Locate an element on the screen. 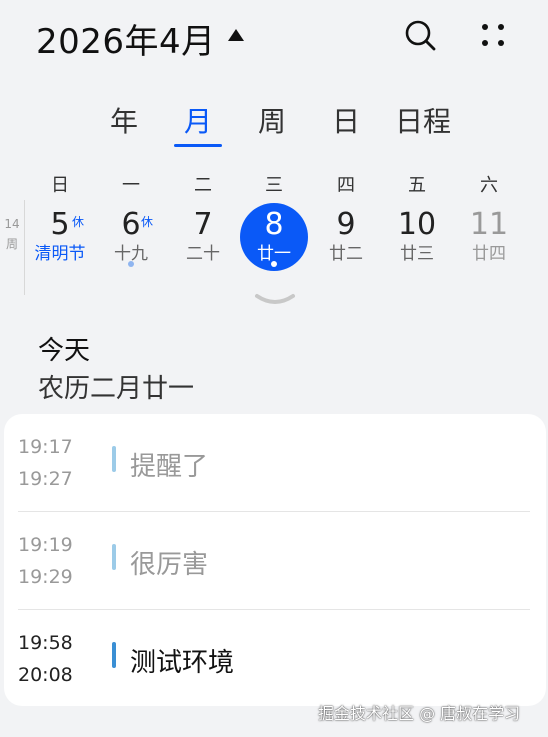  event-row: 19:17 19:27 提醒了 is located at coordinates (275, 462).